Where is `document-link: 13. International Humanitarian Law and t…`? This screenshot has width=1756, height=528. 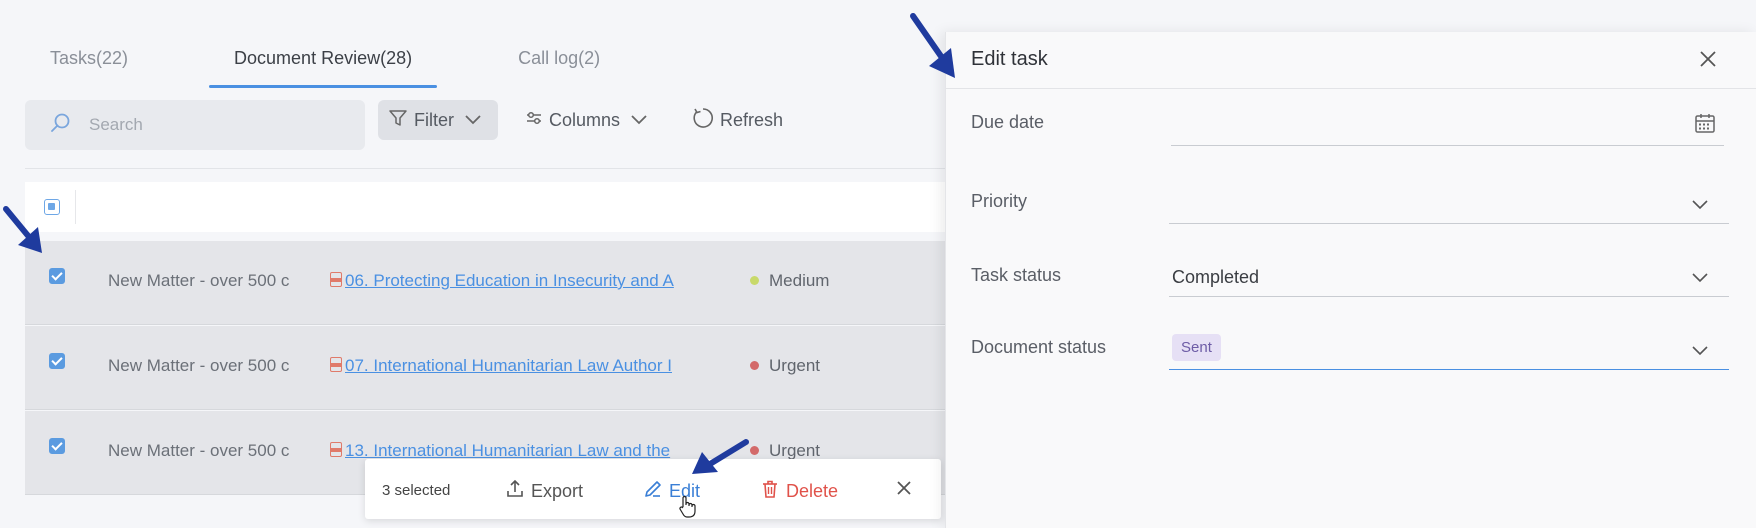 document-link: 13. International Humanitarian Law and t… is located at coordinates (527, 451).